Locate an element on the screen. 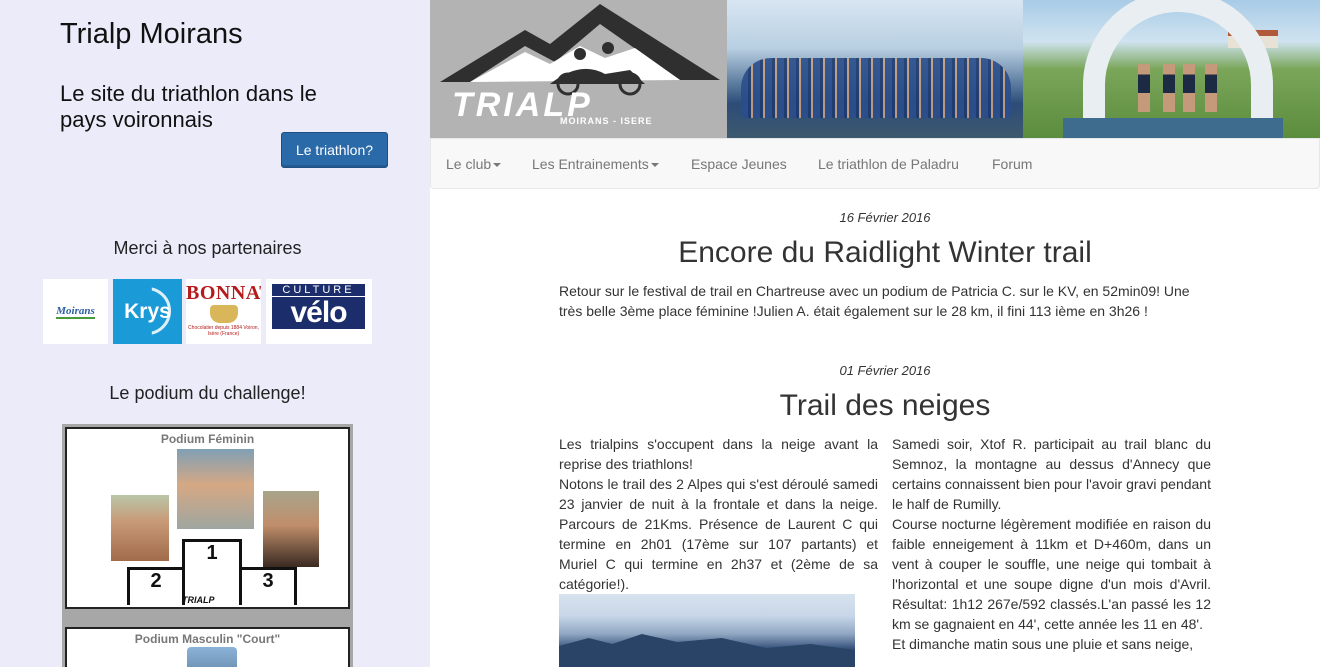  trialp-logo: TRIALP MOIRANS - ISERE is located at coordinates (578, 69).